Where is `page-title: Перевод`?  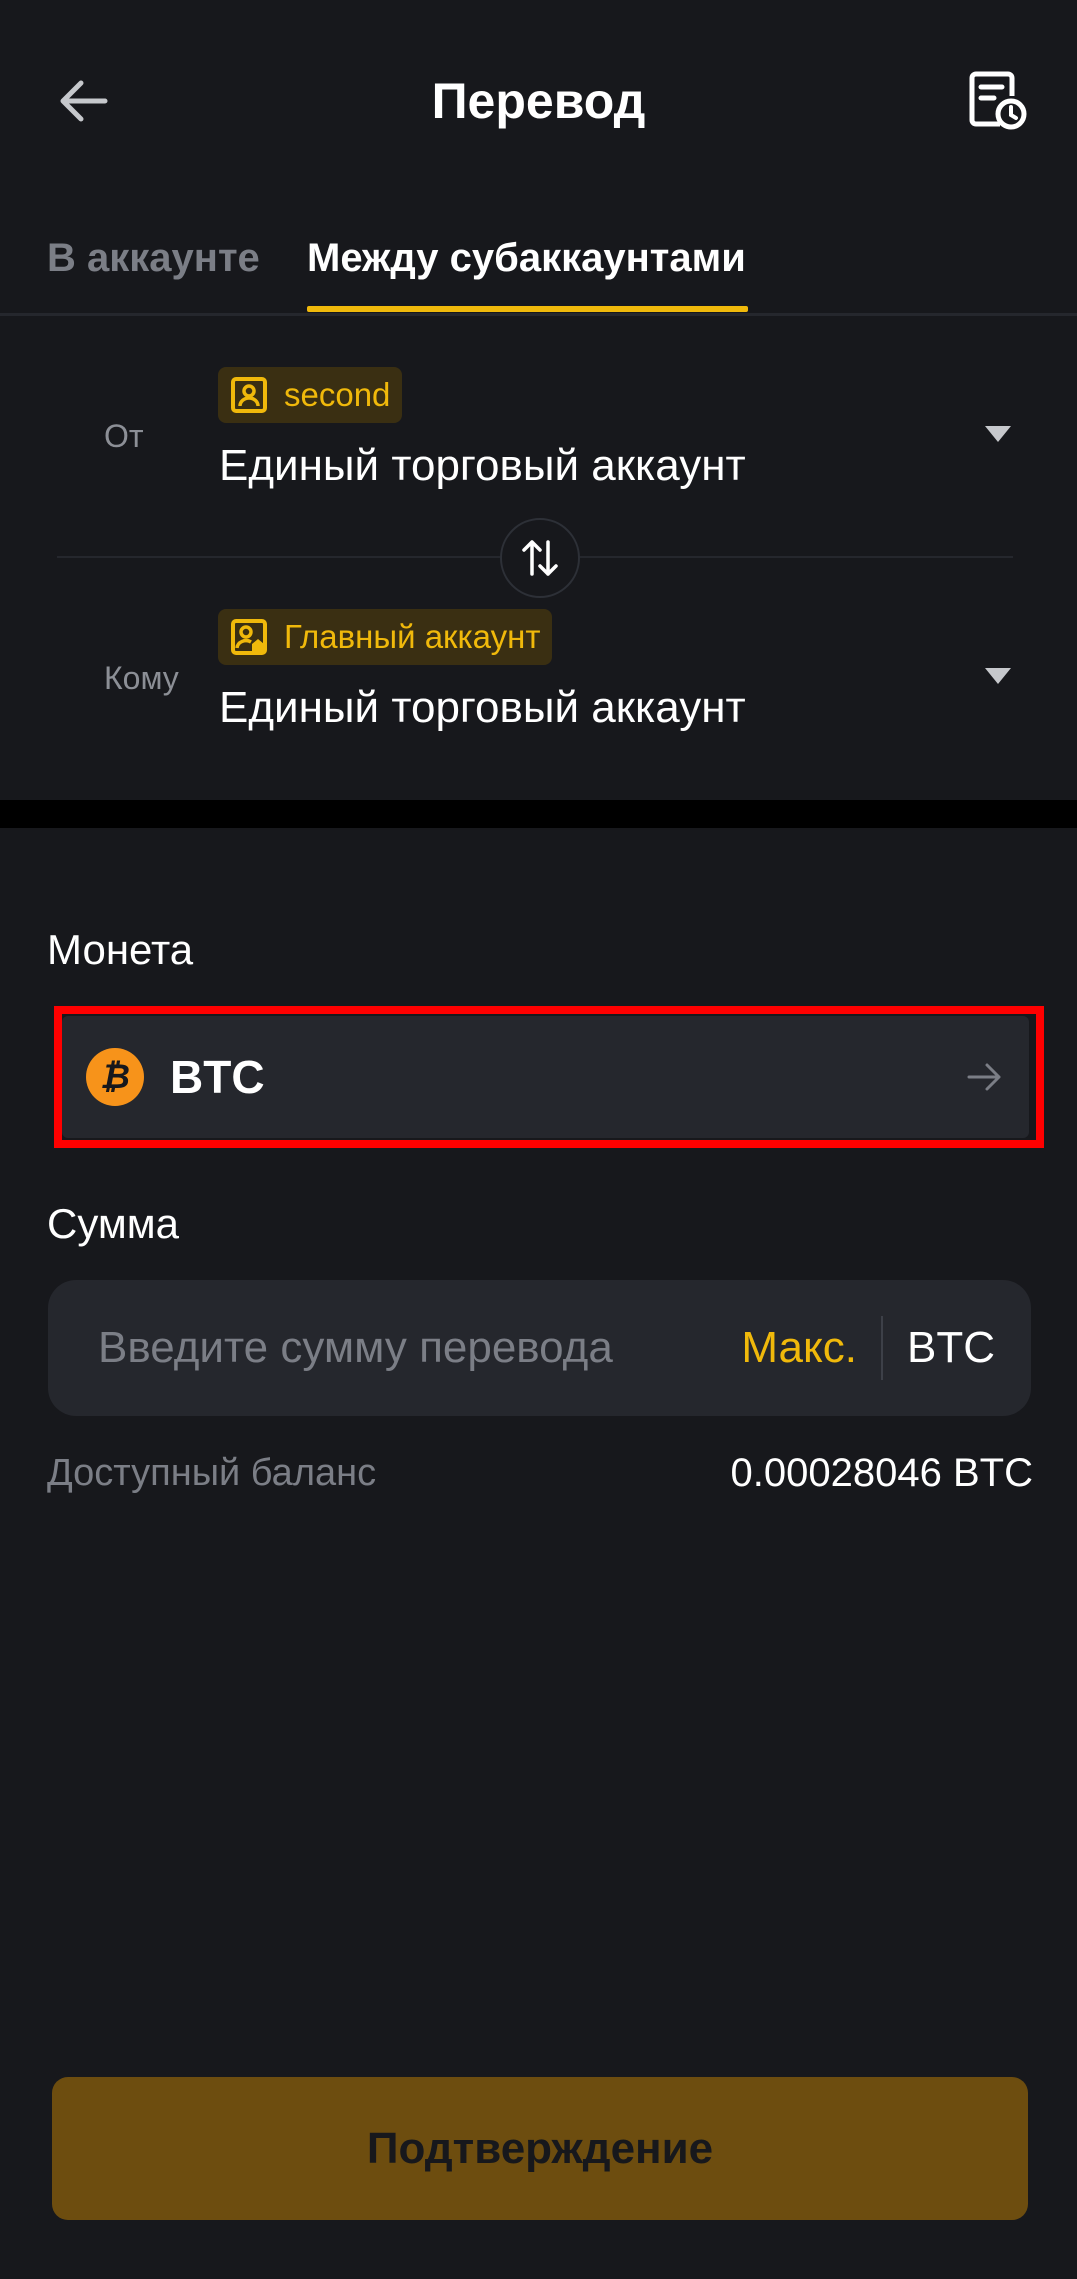 page-title: Перевод is located at coordinates (538, 101).